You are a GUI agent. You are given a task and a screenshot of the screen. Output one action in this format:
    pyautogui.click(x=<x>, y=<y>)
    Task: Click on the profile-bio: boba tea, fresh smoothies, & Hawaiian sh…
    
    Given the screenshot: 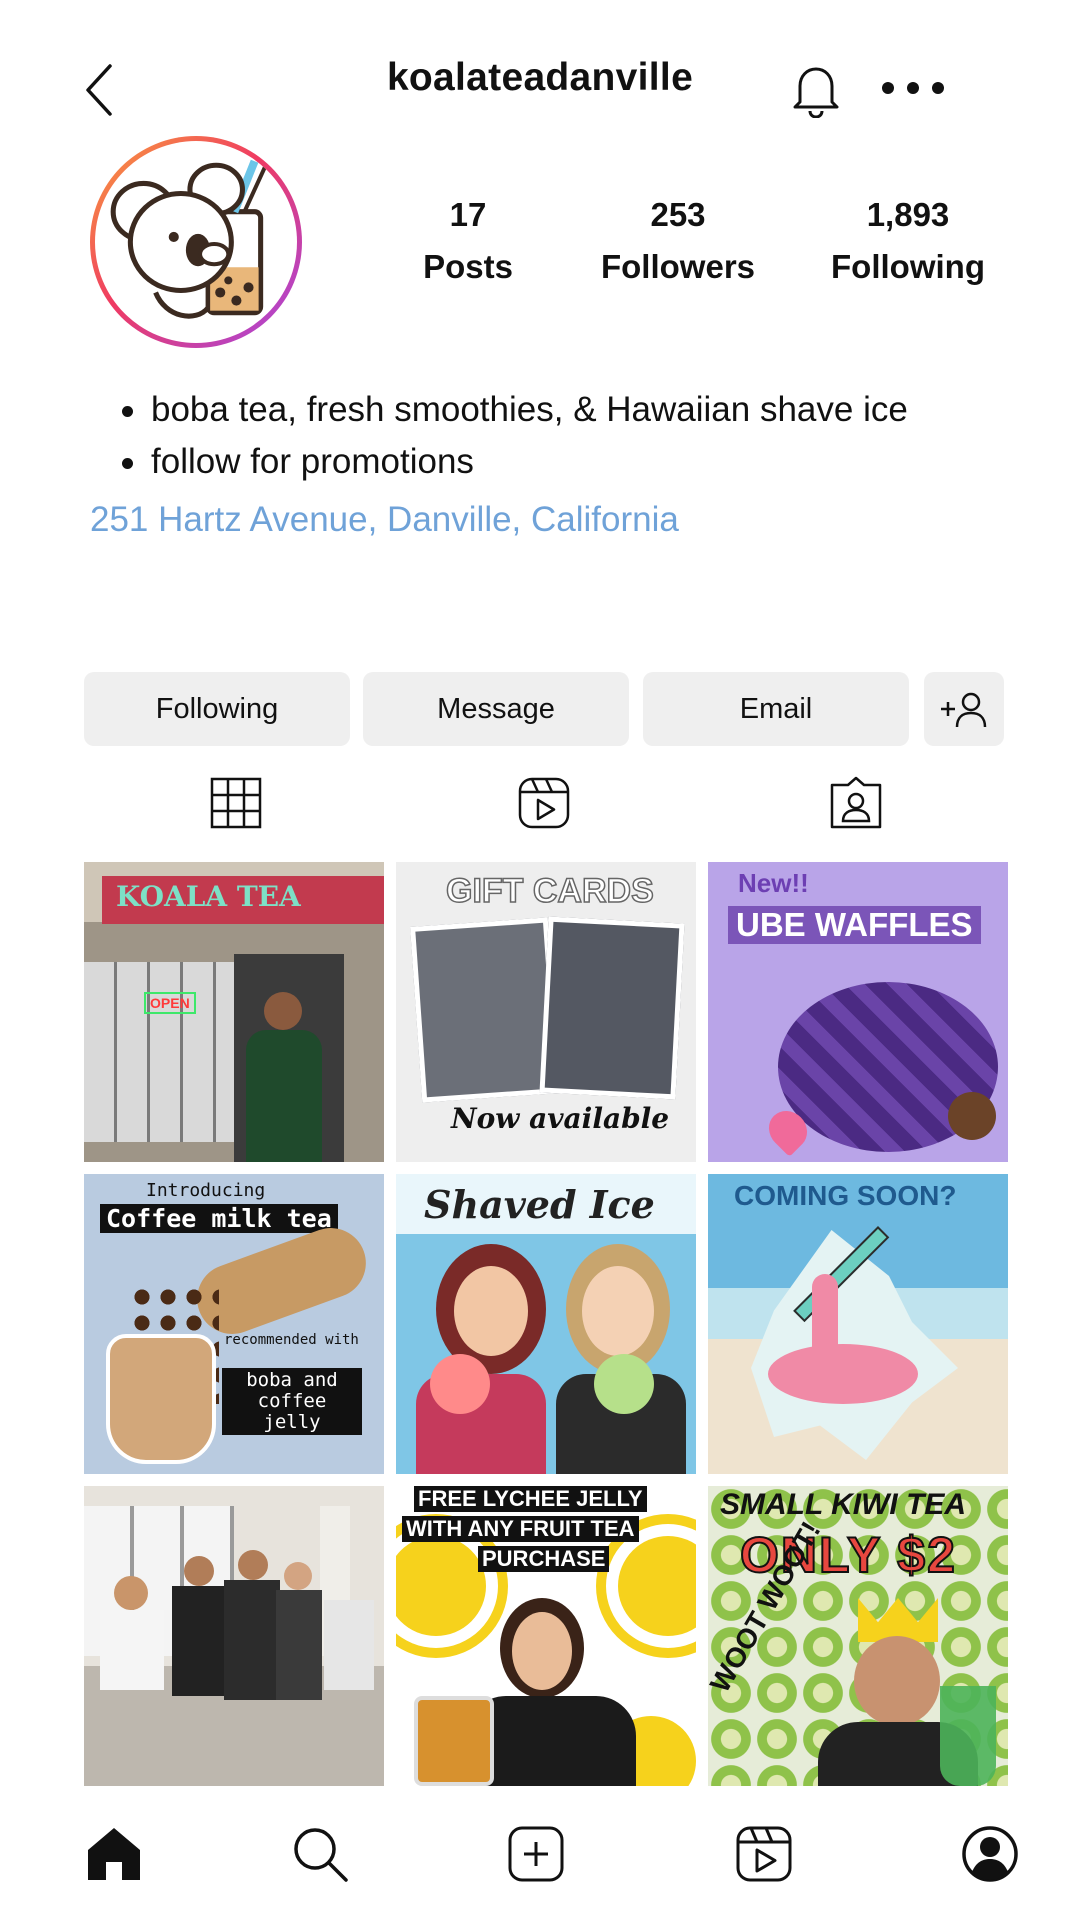 What is the action you would take?
    pyautogui.click(x=560, y=465)
    